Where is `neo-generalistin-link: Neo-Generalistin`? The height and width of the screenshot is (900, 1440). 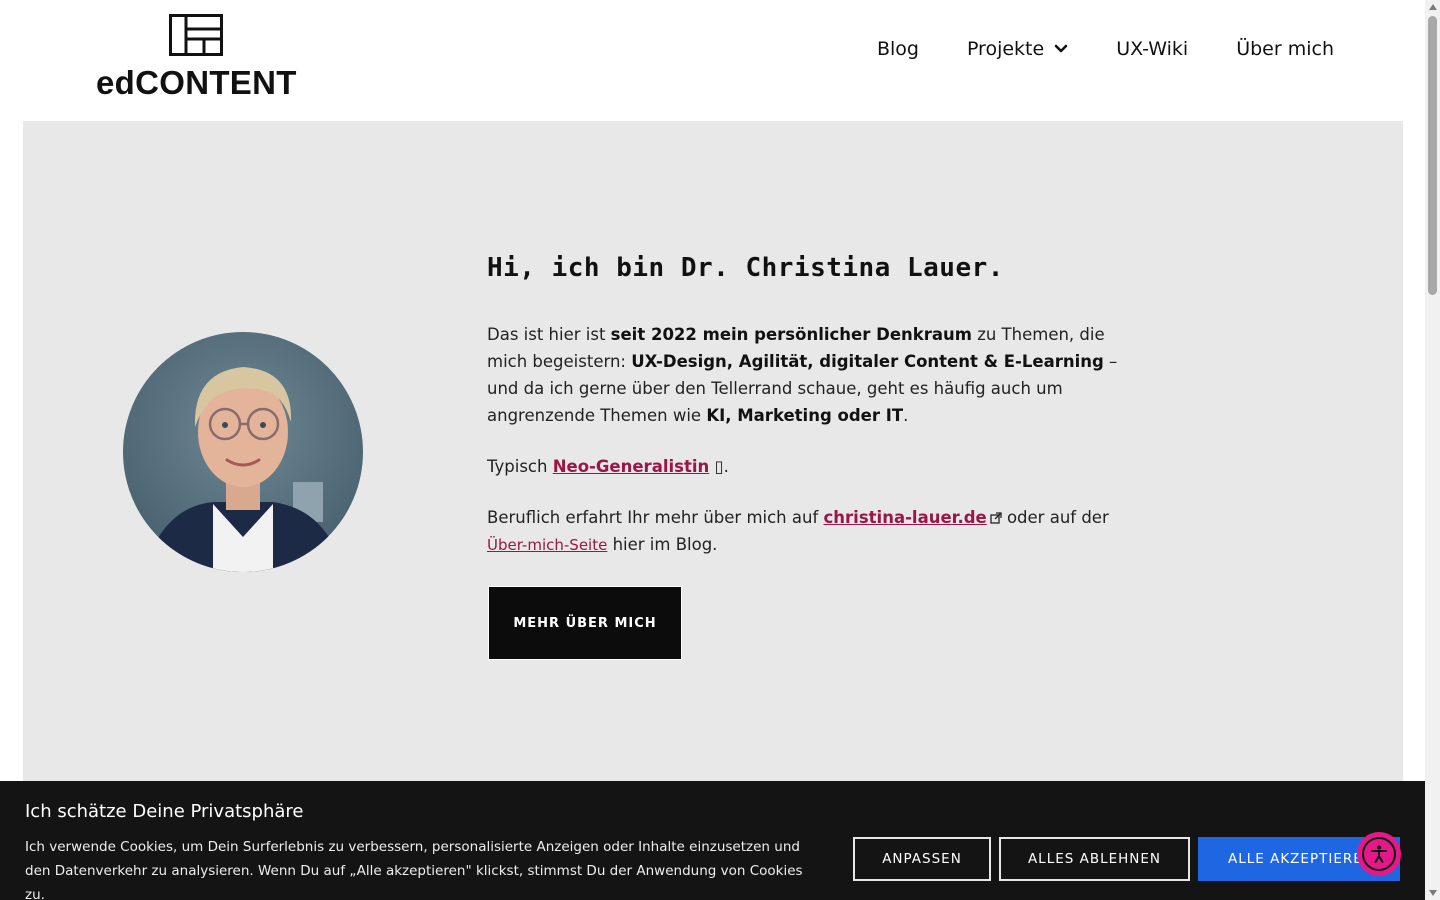 neo-generalistin-link: Neo-Generalistin is located at coordinates (631, 466).